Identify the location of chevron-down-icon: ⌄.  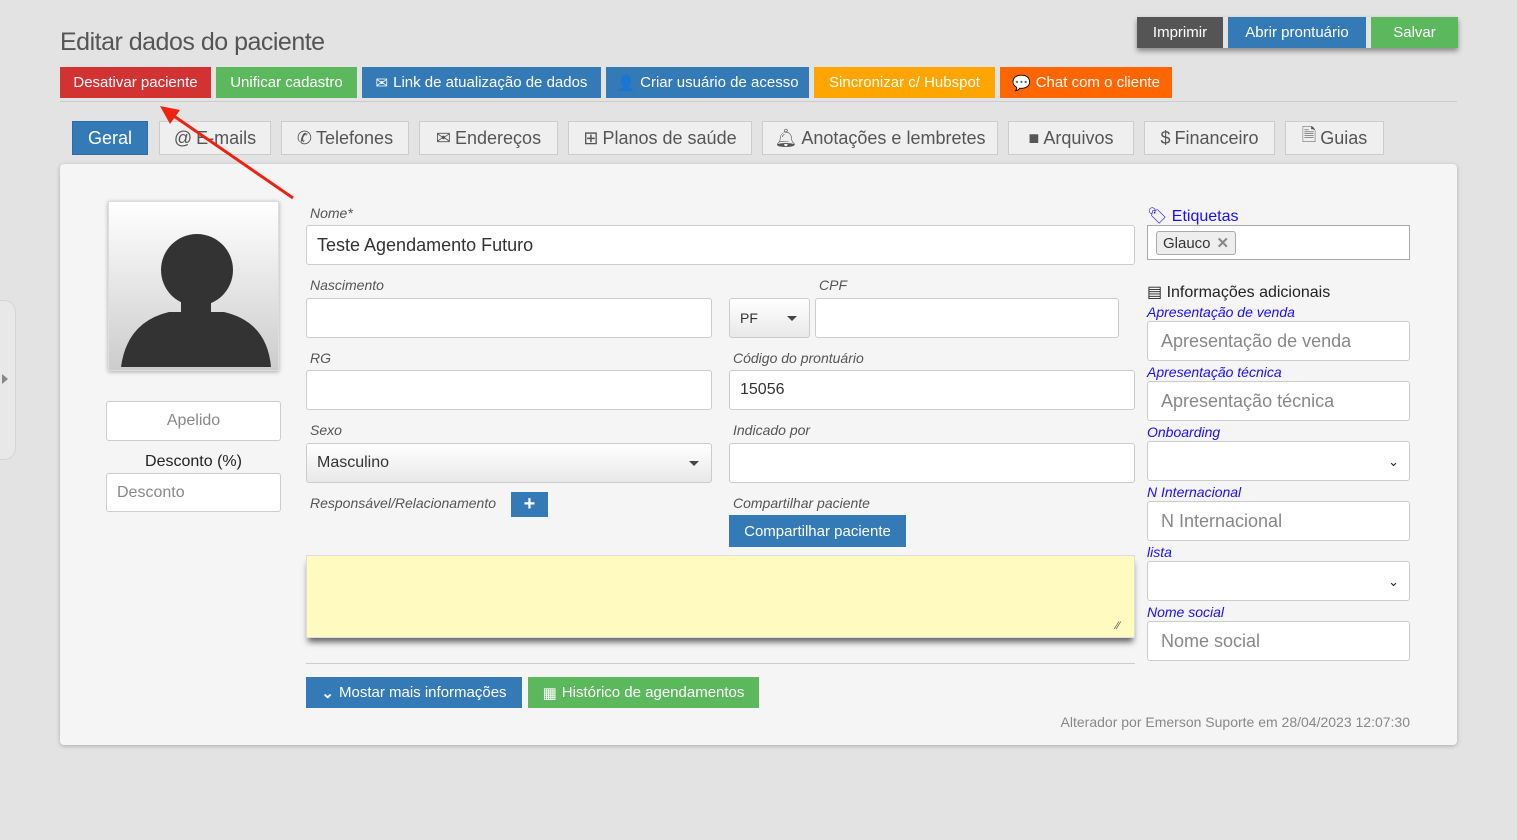
(1393, 461).